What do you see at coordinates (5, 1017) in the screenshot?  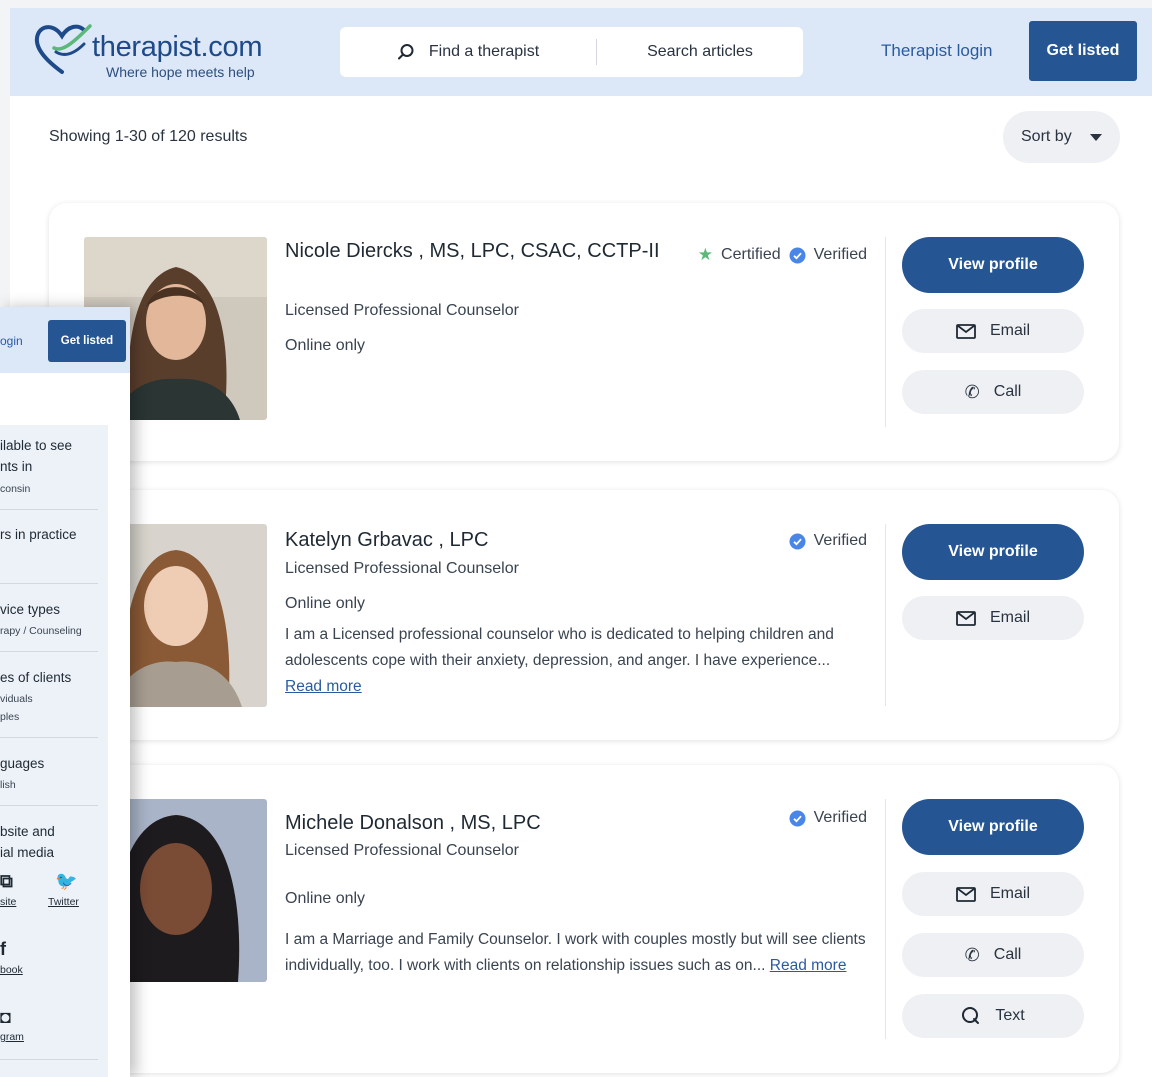 I see `instagram-icon: ◘` at bounding box center [5, 1017].